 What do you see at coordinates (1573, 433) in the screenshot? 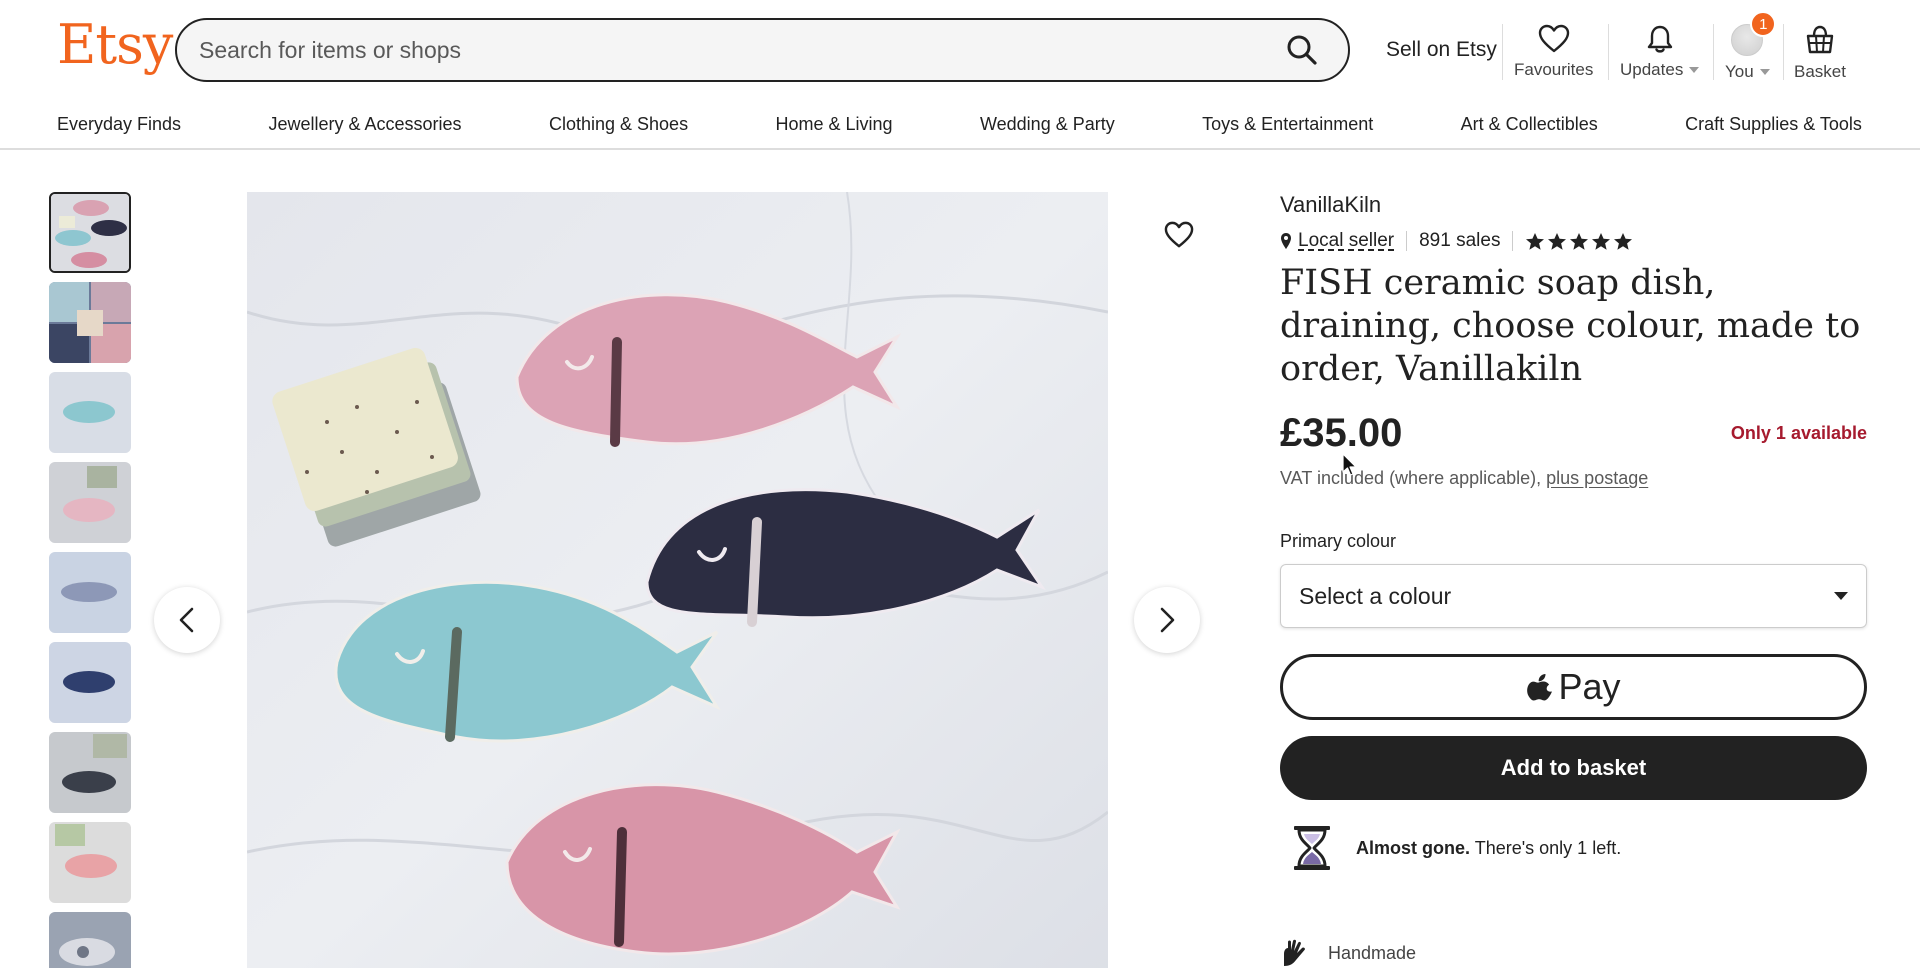
I see `price-row: £35.00 Only 1 available` at bounding box center [1573, 433].